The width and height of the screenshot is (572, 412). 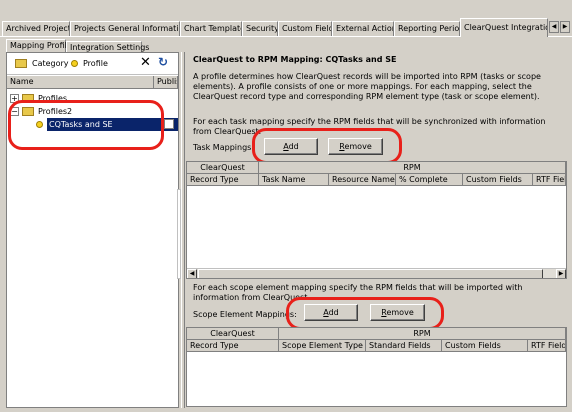 What do you see at coordinates (233, 334) in the screenshot?
I see `scope-group-clearquest: ClearQuest` at bounding box center [233, 334].